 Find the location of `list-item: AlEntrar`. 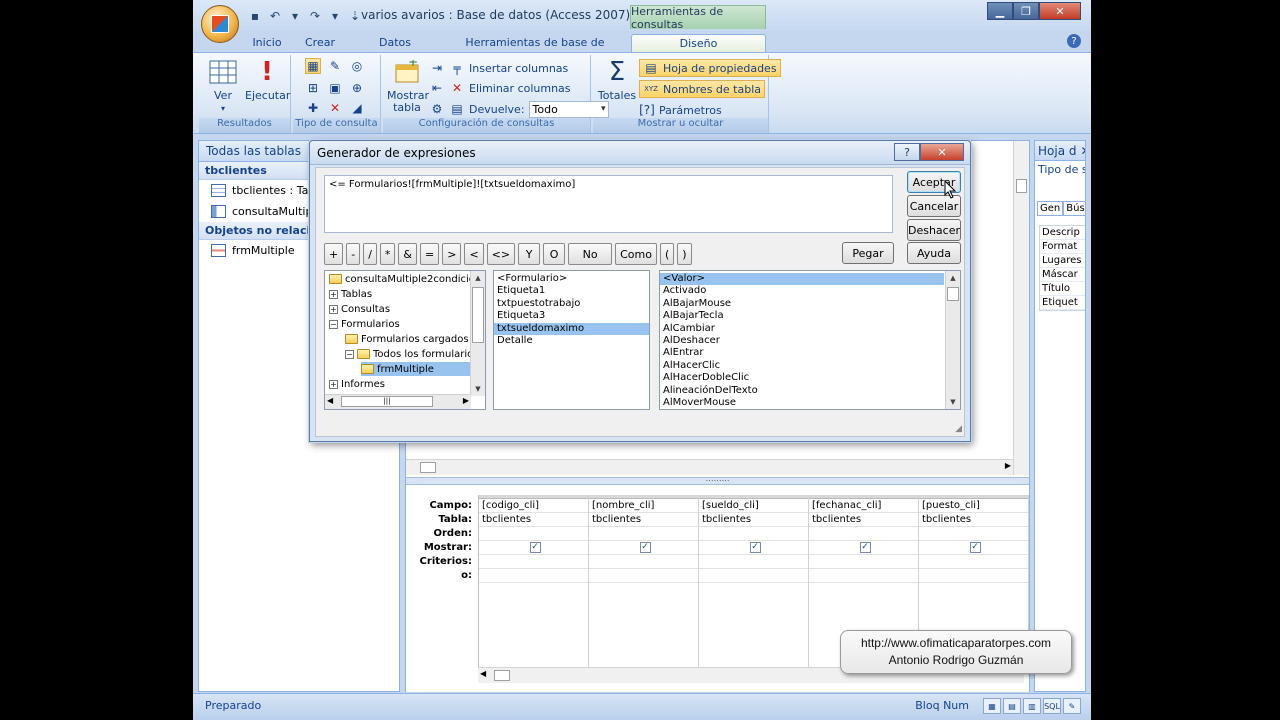

list-item: AlEntrar is located at coordinates (810, 353).